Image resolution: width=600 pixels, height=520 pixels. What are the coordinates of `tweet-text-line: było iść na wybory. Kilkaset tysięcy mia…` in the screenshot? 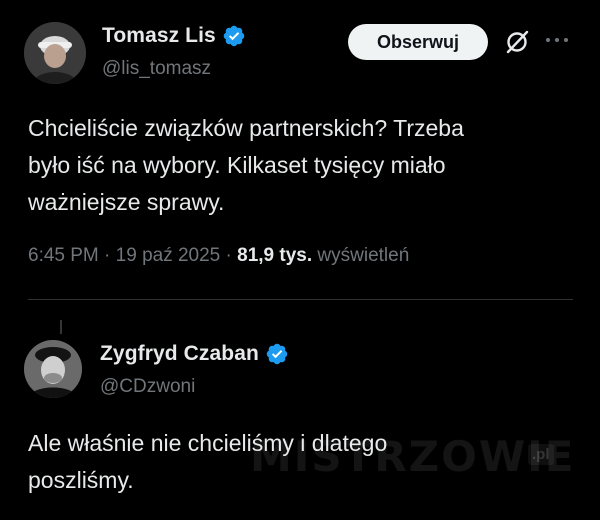 It's located at (237, 165).